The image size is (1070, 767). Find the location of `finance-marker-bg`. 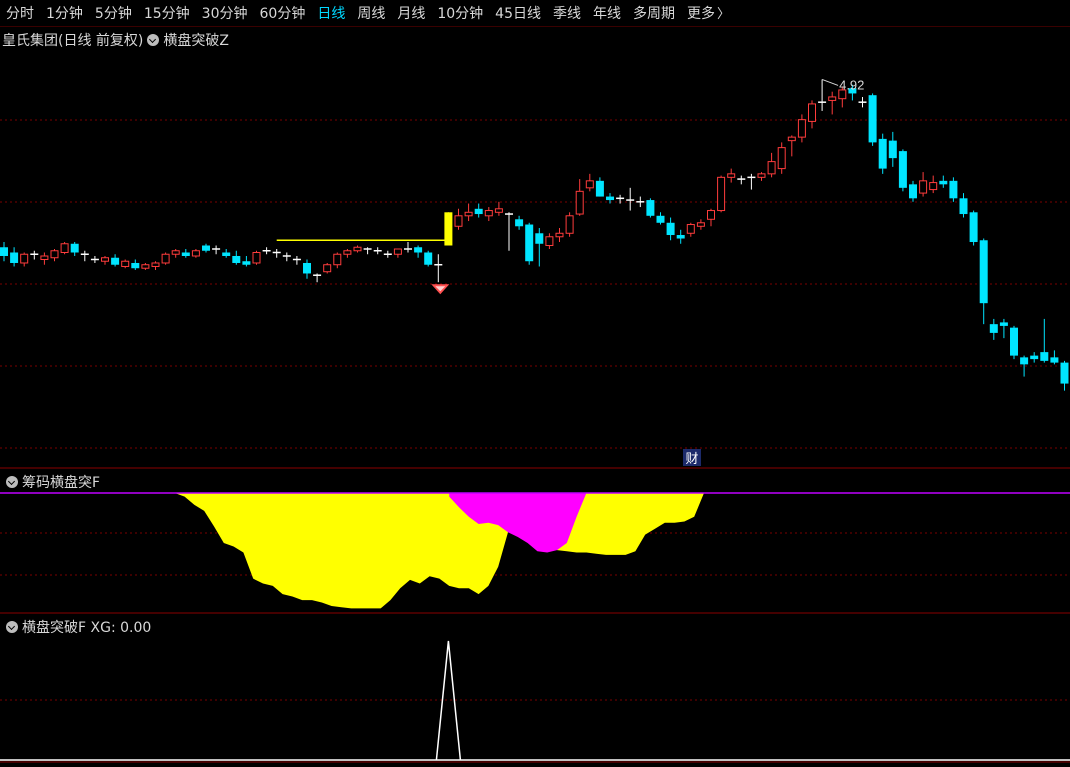

finance-marker-bg is located at coordinates (692, 457).